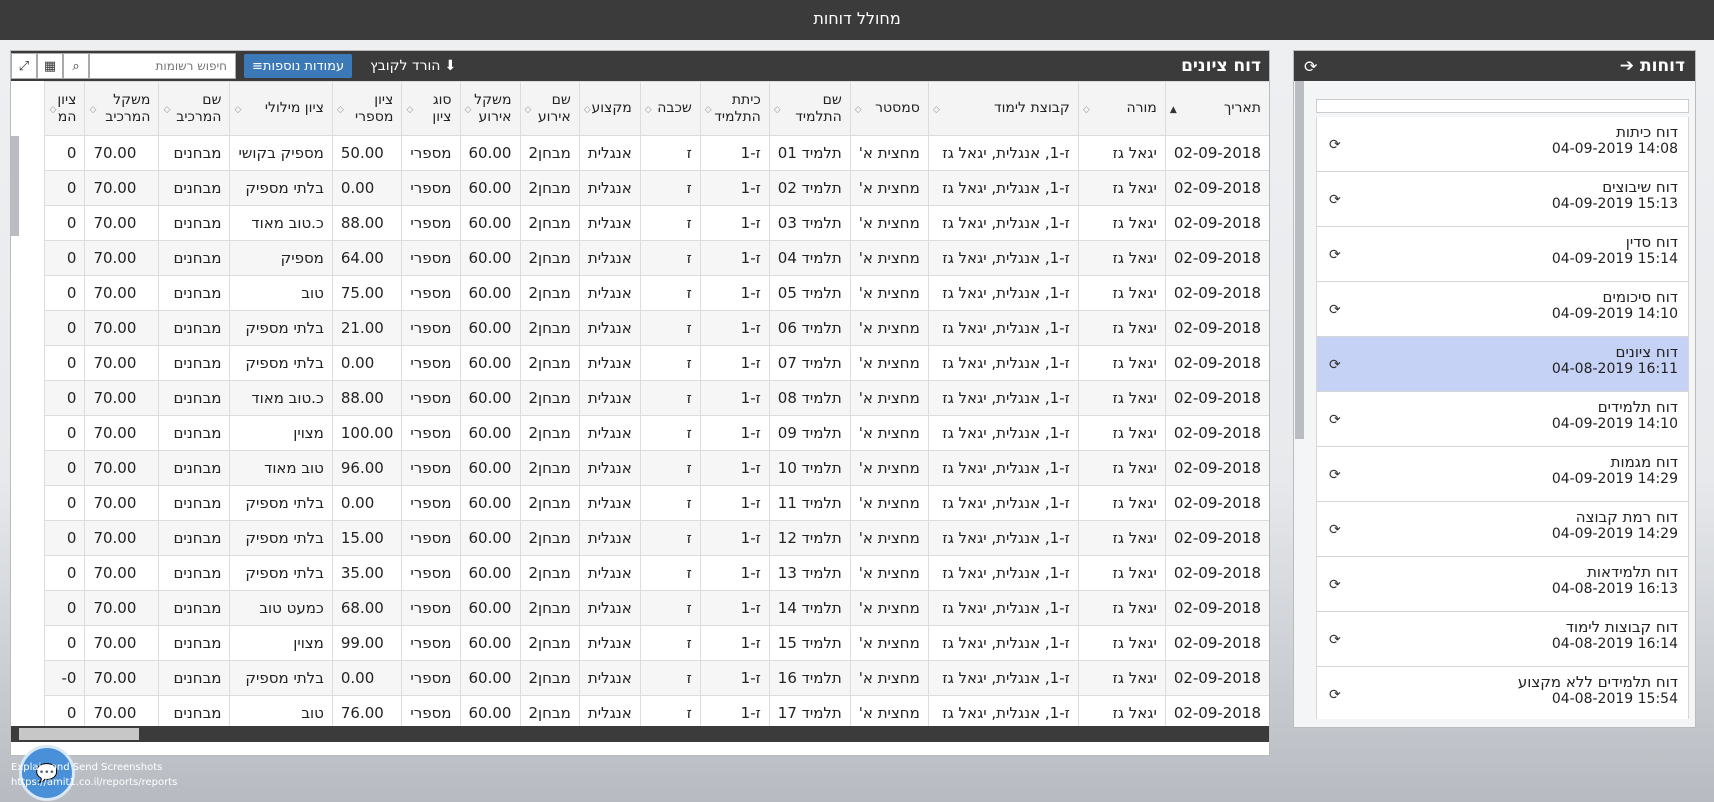 This screenshot has height=802, width=1714. I want to click on column-header: כיתת התלמיד ◇, so click(734, 108).